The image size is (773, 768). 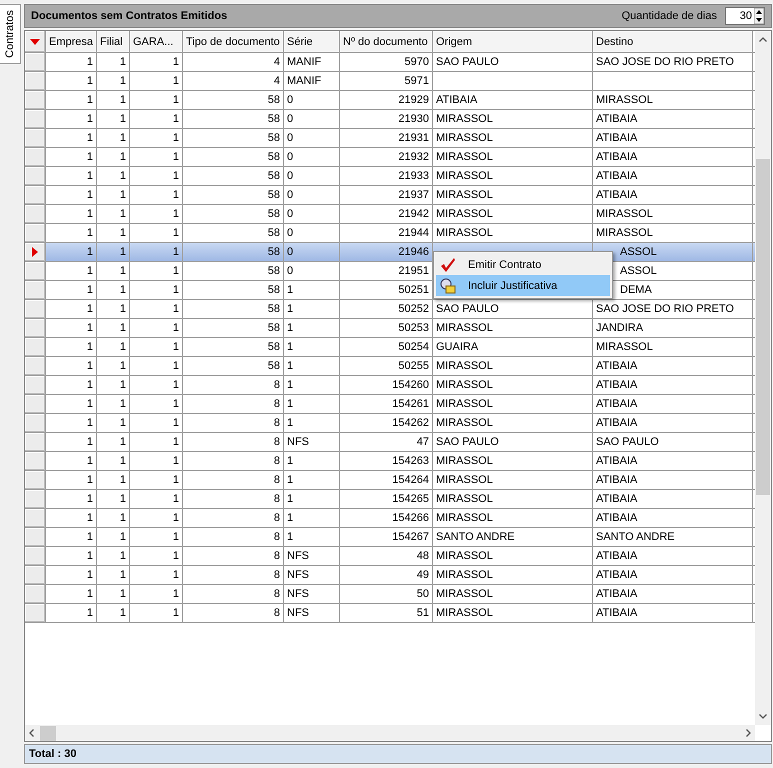 What do you see at coordinates (413, 271) in the screenshot?
I see `table-cell: 21951` at bounding box center [413, 271].